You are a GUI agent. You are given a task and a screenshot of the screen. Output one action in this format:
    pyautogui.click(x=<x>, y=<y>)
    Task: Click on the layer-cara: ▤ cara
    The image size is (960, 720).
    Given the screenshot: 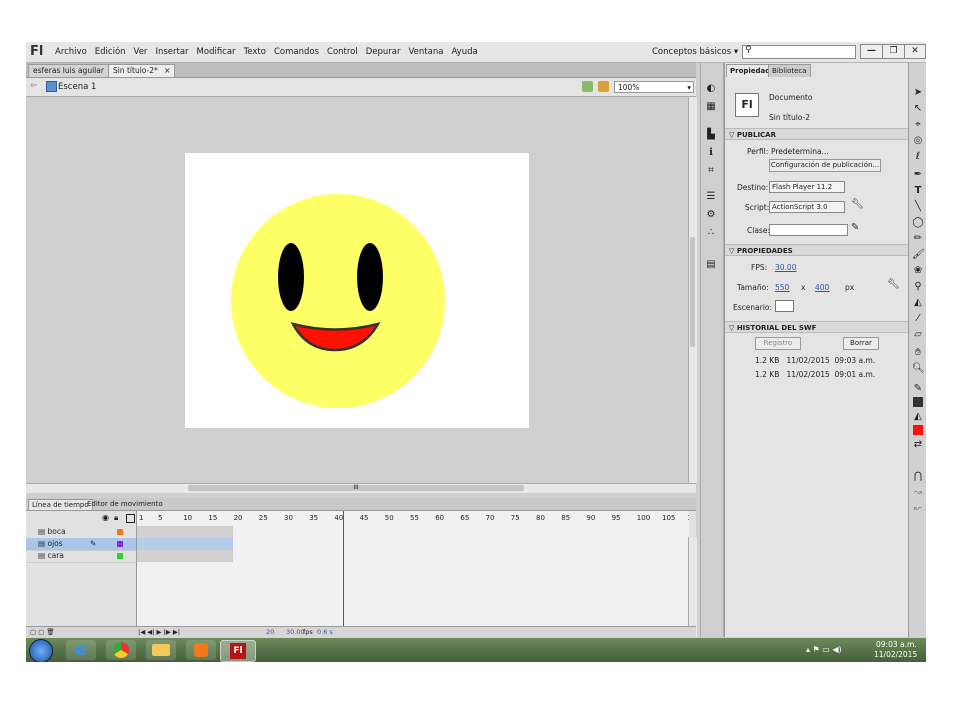 What is the action you would take?
    pyautogui.click(x=81, y=556)
    